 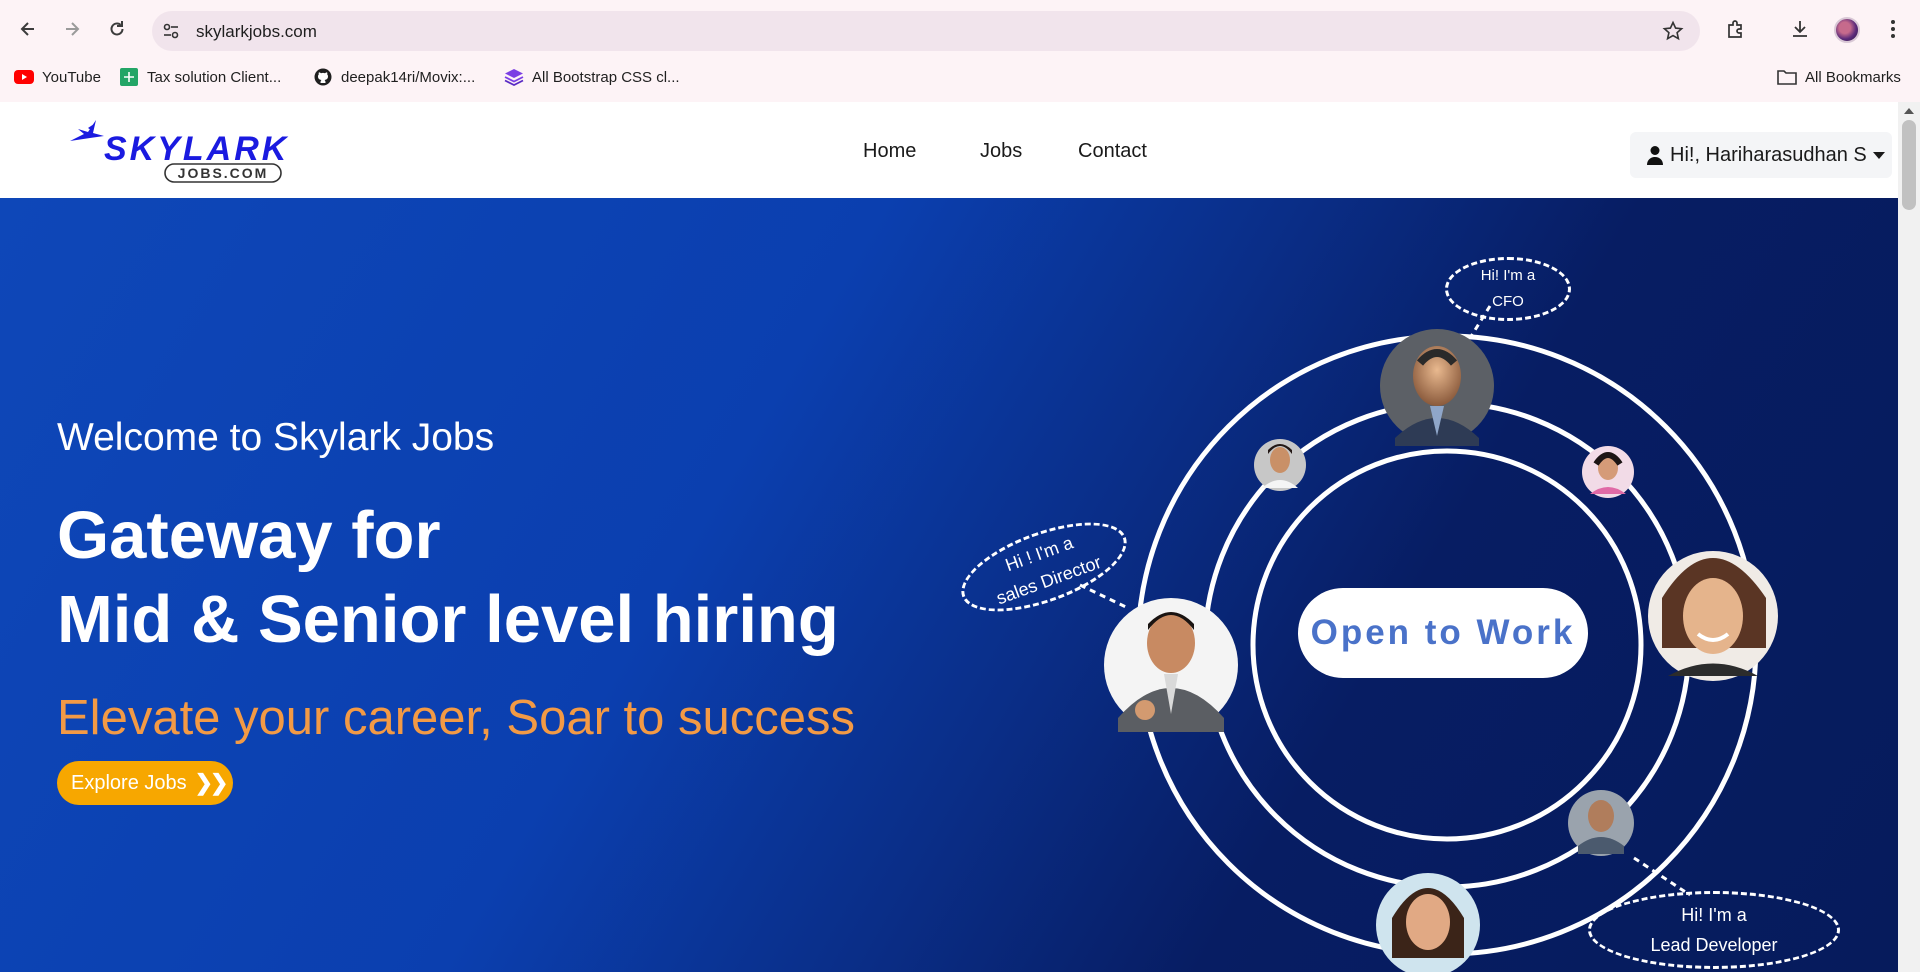 What do you see at coordinates (1787, 77) in the screenshot?
I see `folder-icon` at bounding box center [1787, 77].